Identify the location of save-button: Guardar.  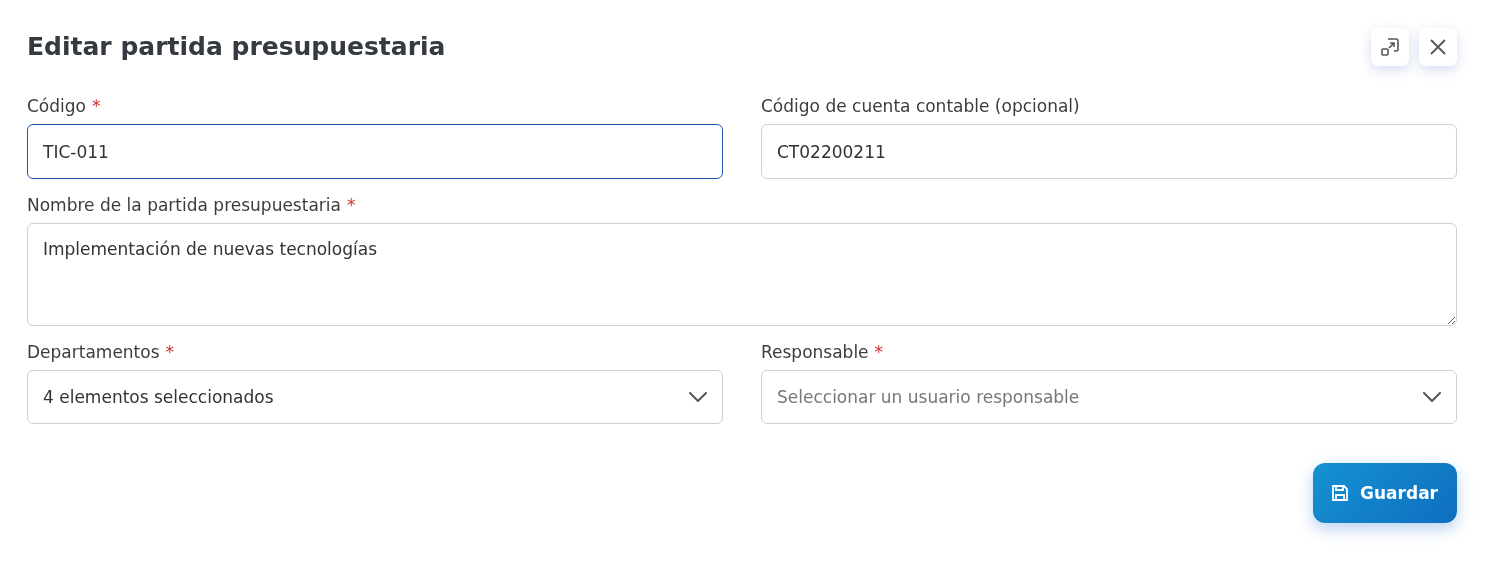
(1385, 493).